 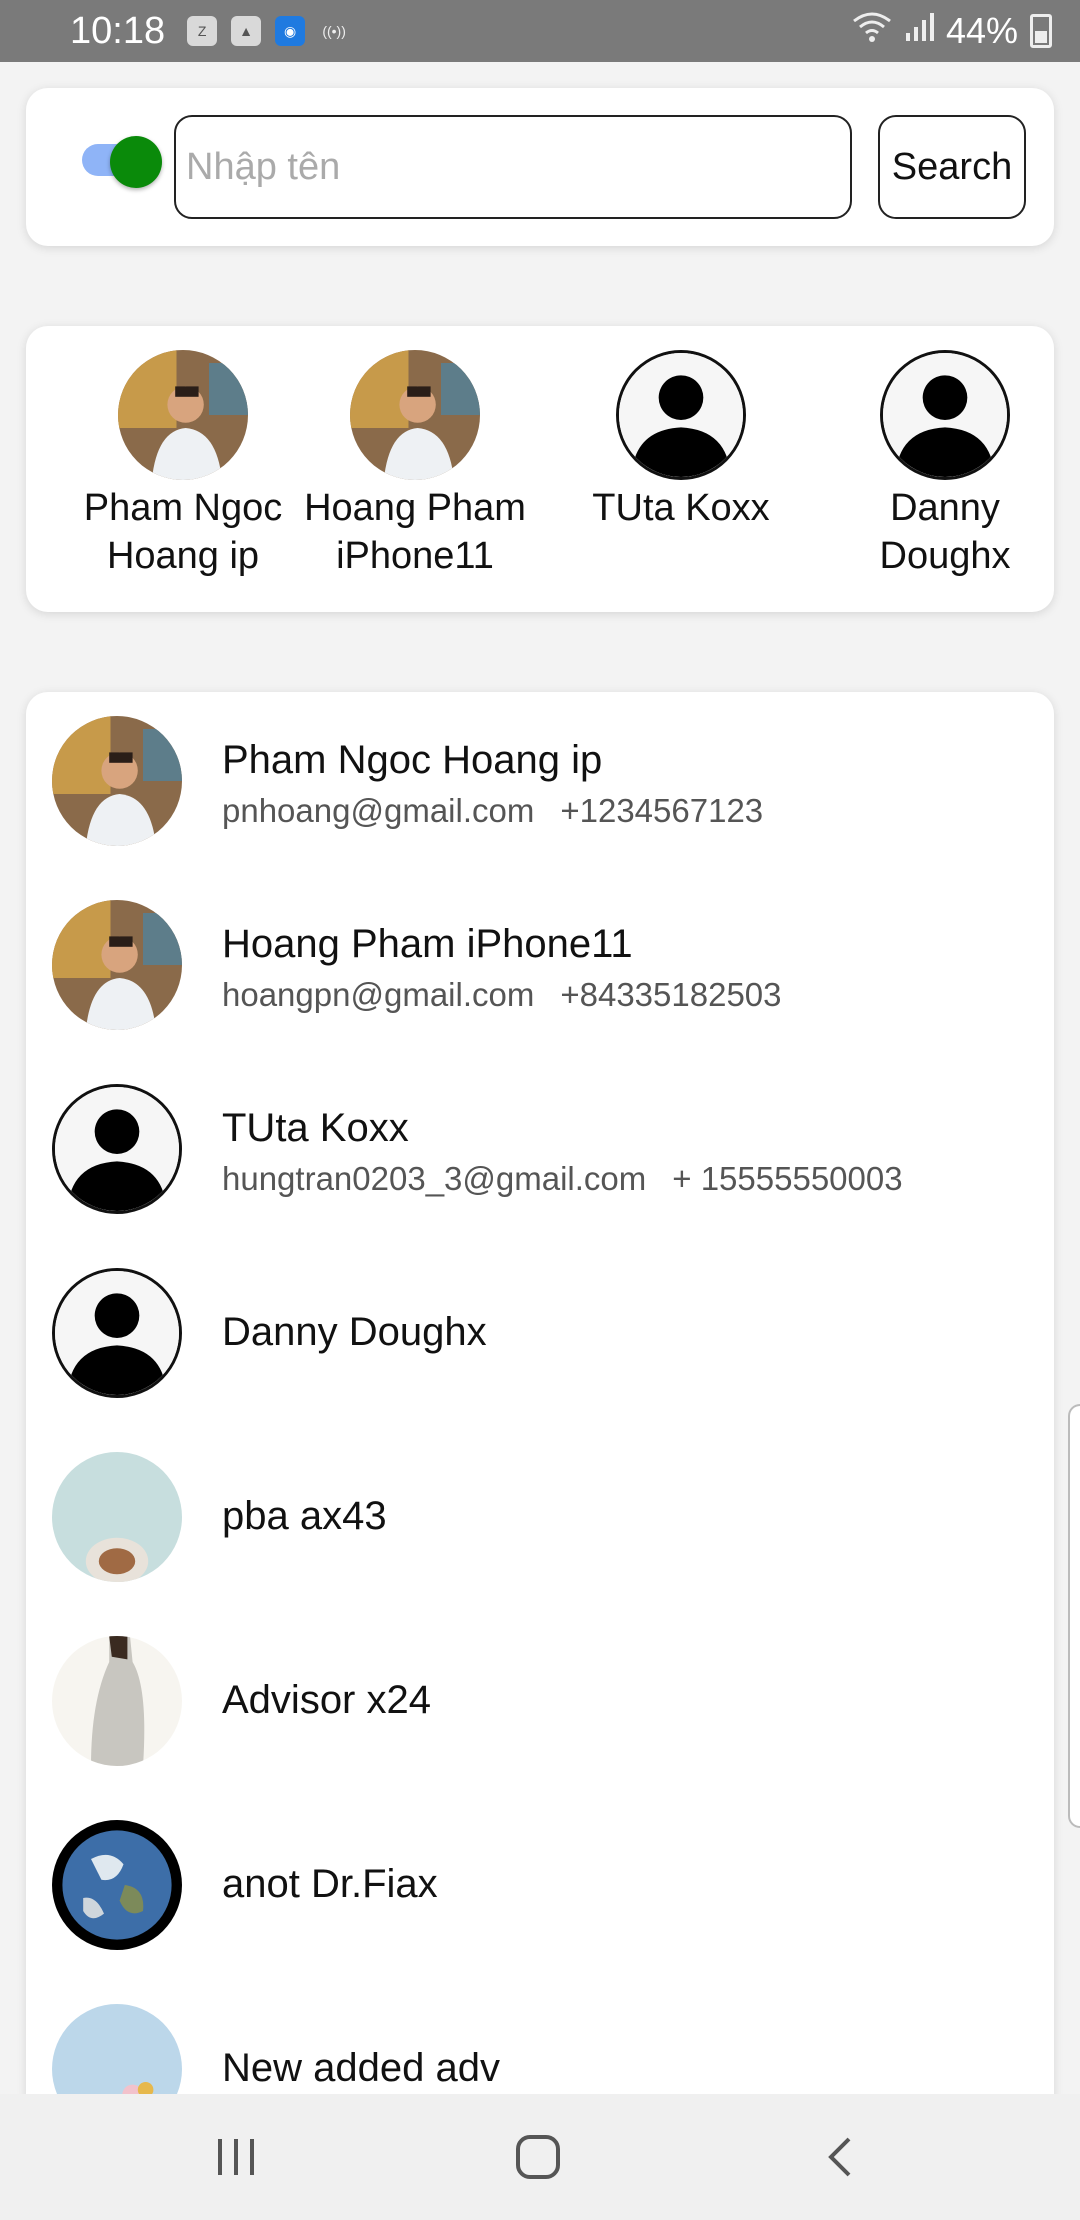 What do you see at coordinates (246, 31) in the screenshot?
I see `gallery-icon: ▲` at bounding box center [246, 31].